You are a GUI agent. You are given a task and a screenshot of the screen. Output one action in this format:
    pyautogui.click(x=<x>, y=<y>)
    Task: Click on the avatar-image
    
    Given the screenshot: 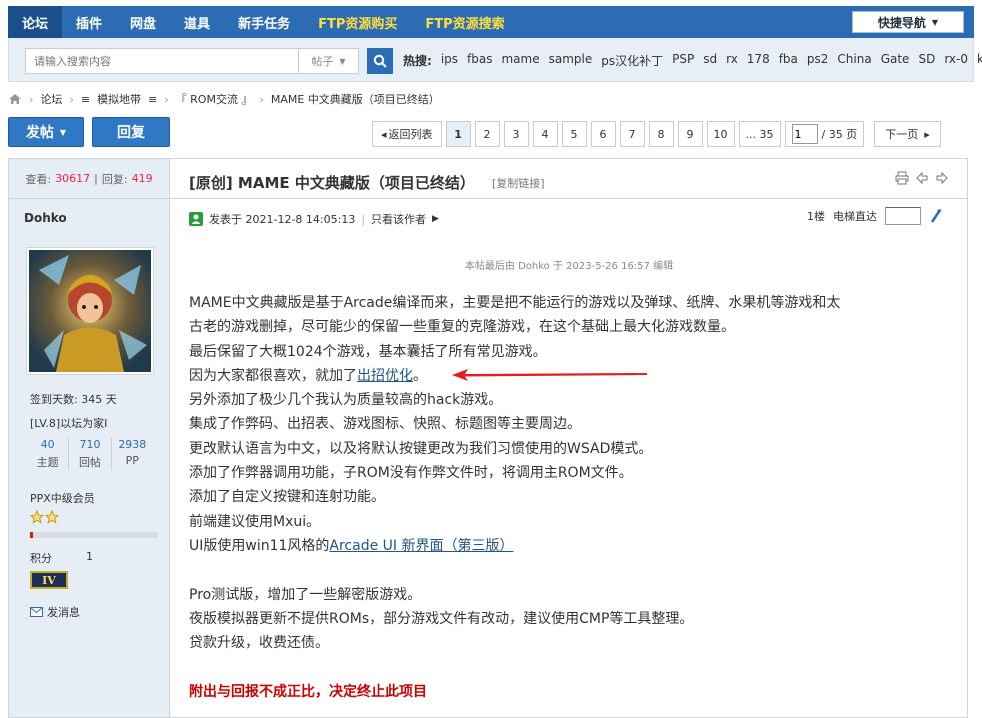 What is the action you would take?
    pyautogui.click(x=90, y=311)
    